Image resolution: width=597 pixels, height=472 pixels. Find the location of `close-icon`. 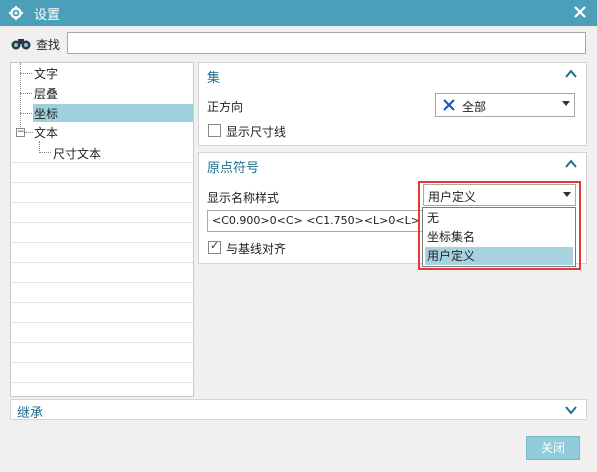

close-icon is located at coordinates (580, 12).